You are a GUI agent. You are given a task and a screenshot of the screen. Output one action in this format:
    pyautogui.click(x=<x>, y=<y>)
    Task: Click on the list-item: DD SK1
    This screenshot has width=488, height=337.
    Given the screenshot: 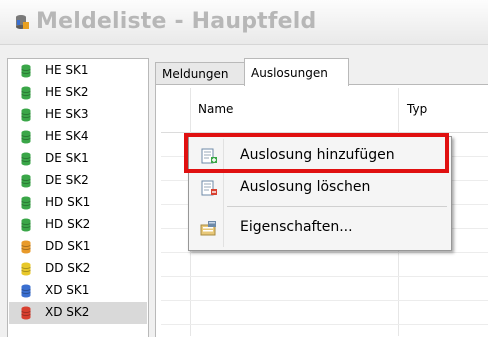 What is the action you would take?
    pyautogui.click(x=78, y=247)
    